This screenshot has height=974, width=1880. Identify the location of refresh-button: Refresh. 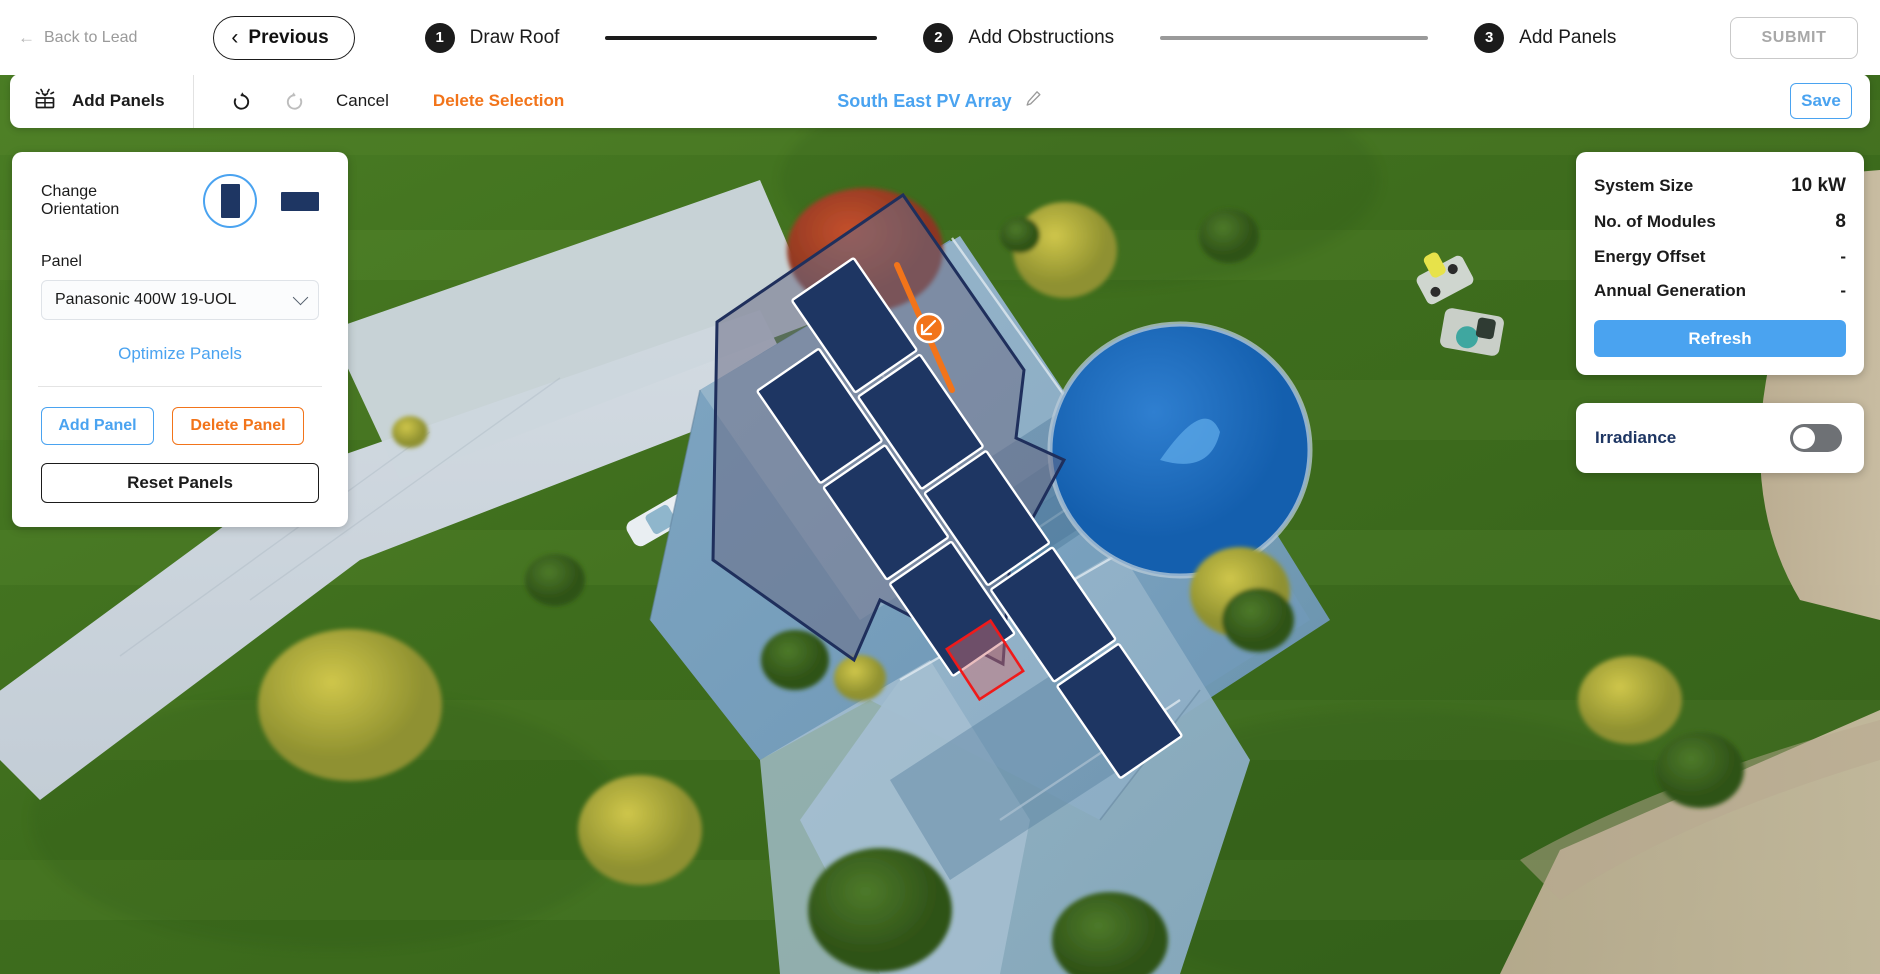
(1720, 338).